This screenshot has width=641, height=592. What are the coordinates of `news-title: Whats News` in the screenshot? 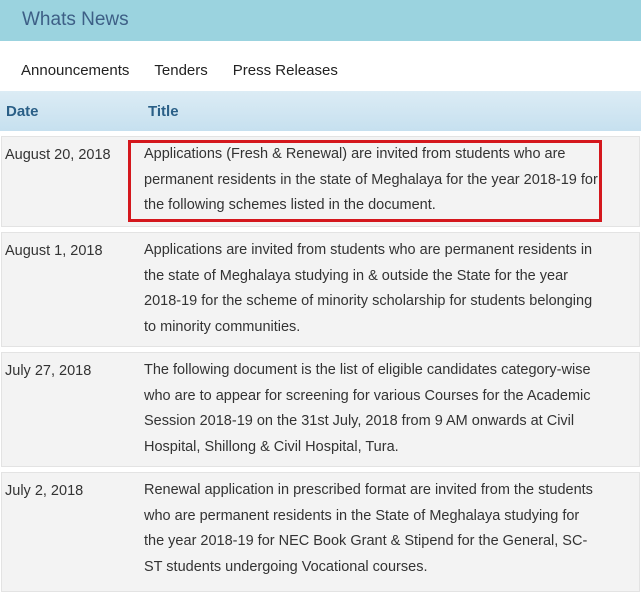 It's located at (75, 19).